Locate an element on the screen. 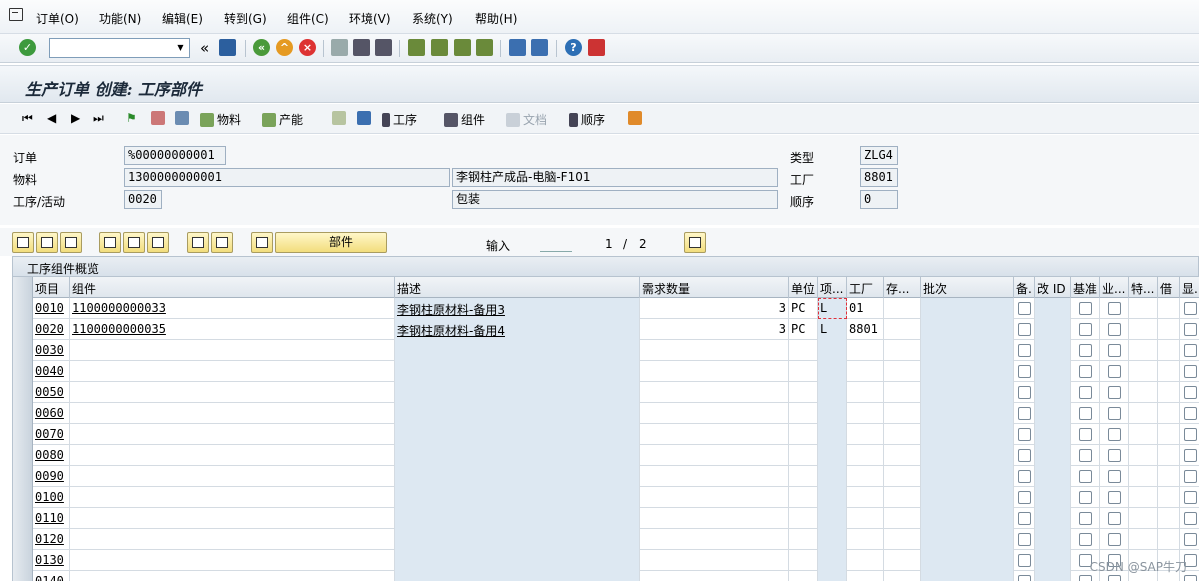 Image resolution: width=1199 pixels, height=581 pixels. description-cell: 李钢柱原材料-备用4 is located at coordinates (517, 329).